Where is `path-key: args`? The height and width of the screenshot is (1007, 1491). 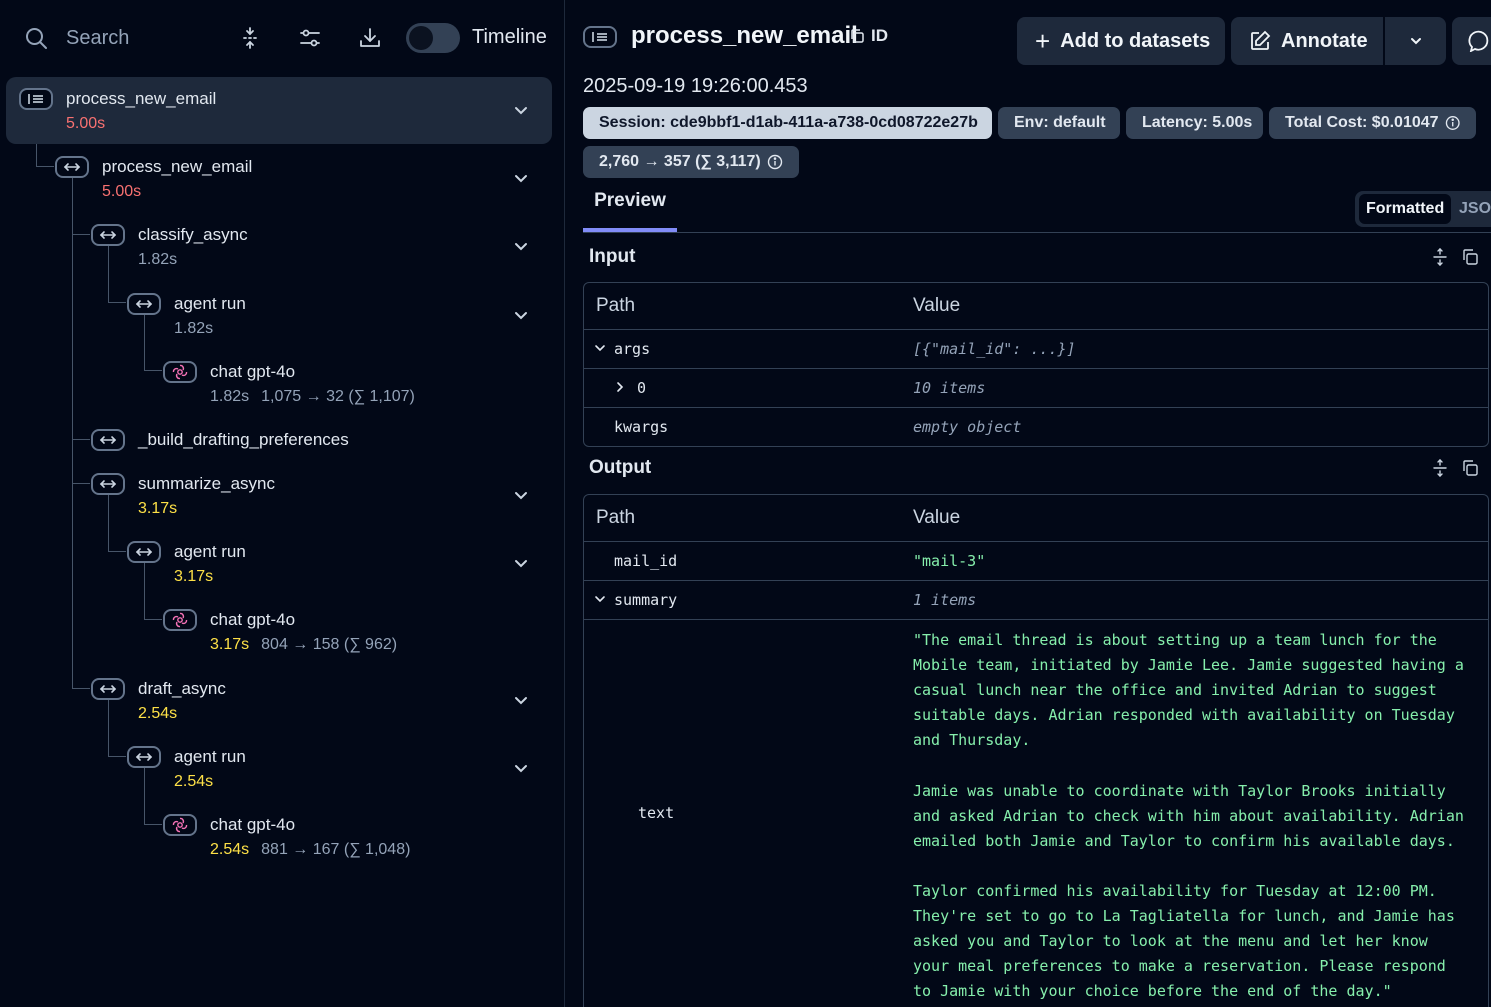
path-key: args is located at coordinates (632, 349).